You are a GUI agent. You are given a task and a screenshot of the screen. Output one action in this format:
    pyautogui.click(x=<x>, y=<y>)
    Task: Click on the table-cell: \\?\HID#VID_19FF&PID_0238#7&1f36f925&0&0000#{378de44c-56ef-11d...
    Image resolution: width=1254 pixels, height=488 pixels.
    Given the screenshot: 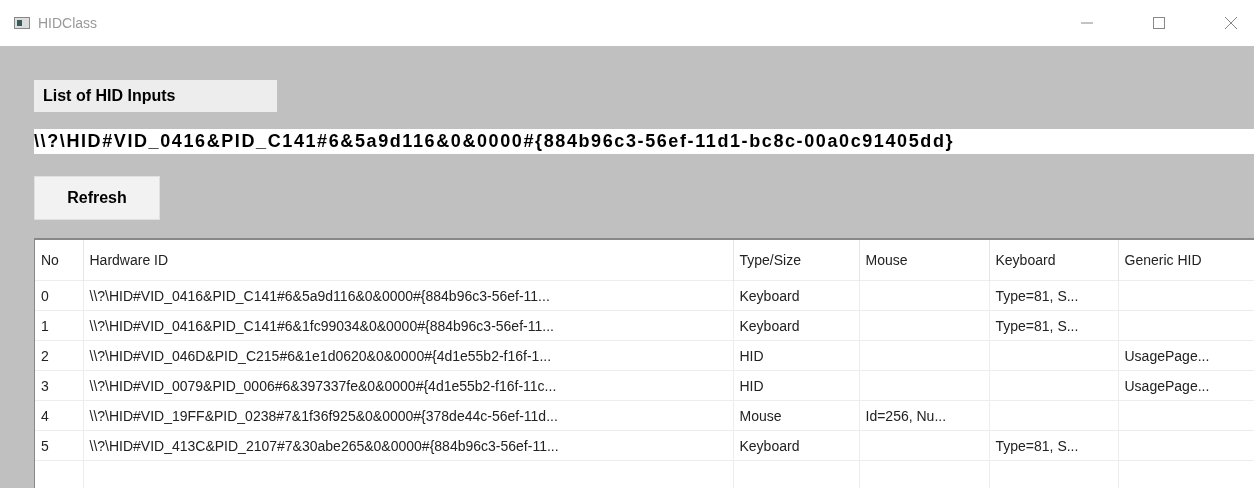 What is the action you would take?
    pyautogui.click(x=323, y=415)
    